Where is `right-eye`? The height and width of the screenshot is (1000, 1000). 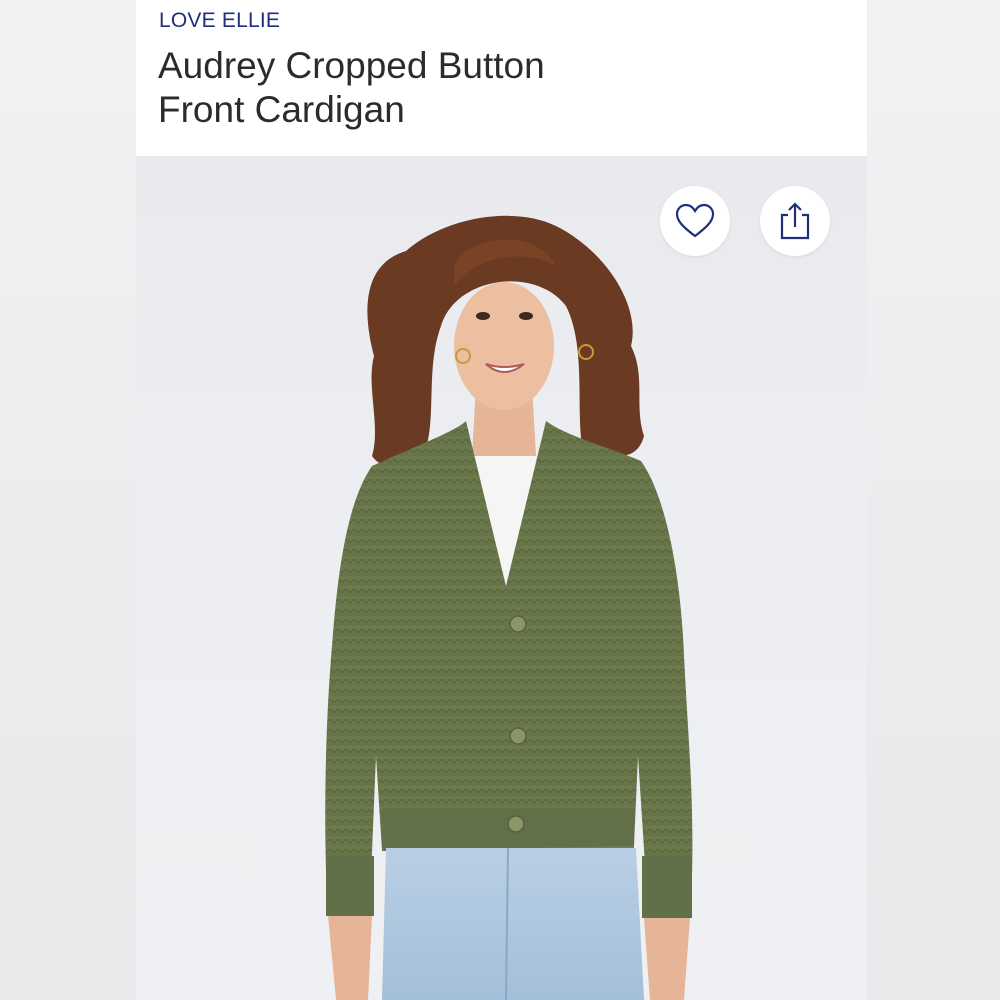
right-eye is located at coordinates (526, 316).